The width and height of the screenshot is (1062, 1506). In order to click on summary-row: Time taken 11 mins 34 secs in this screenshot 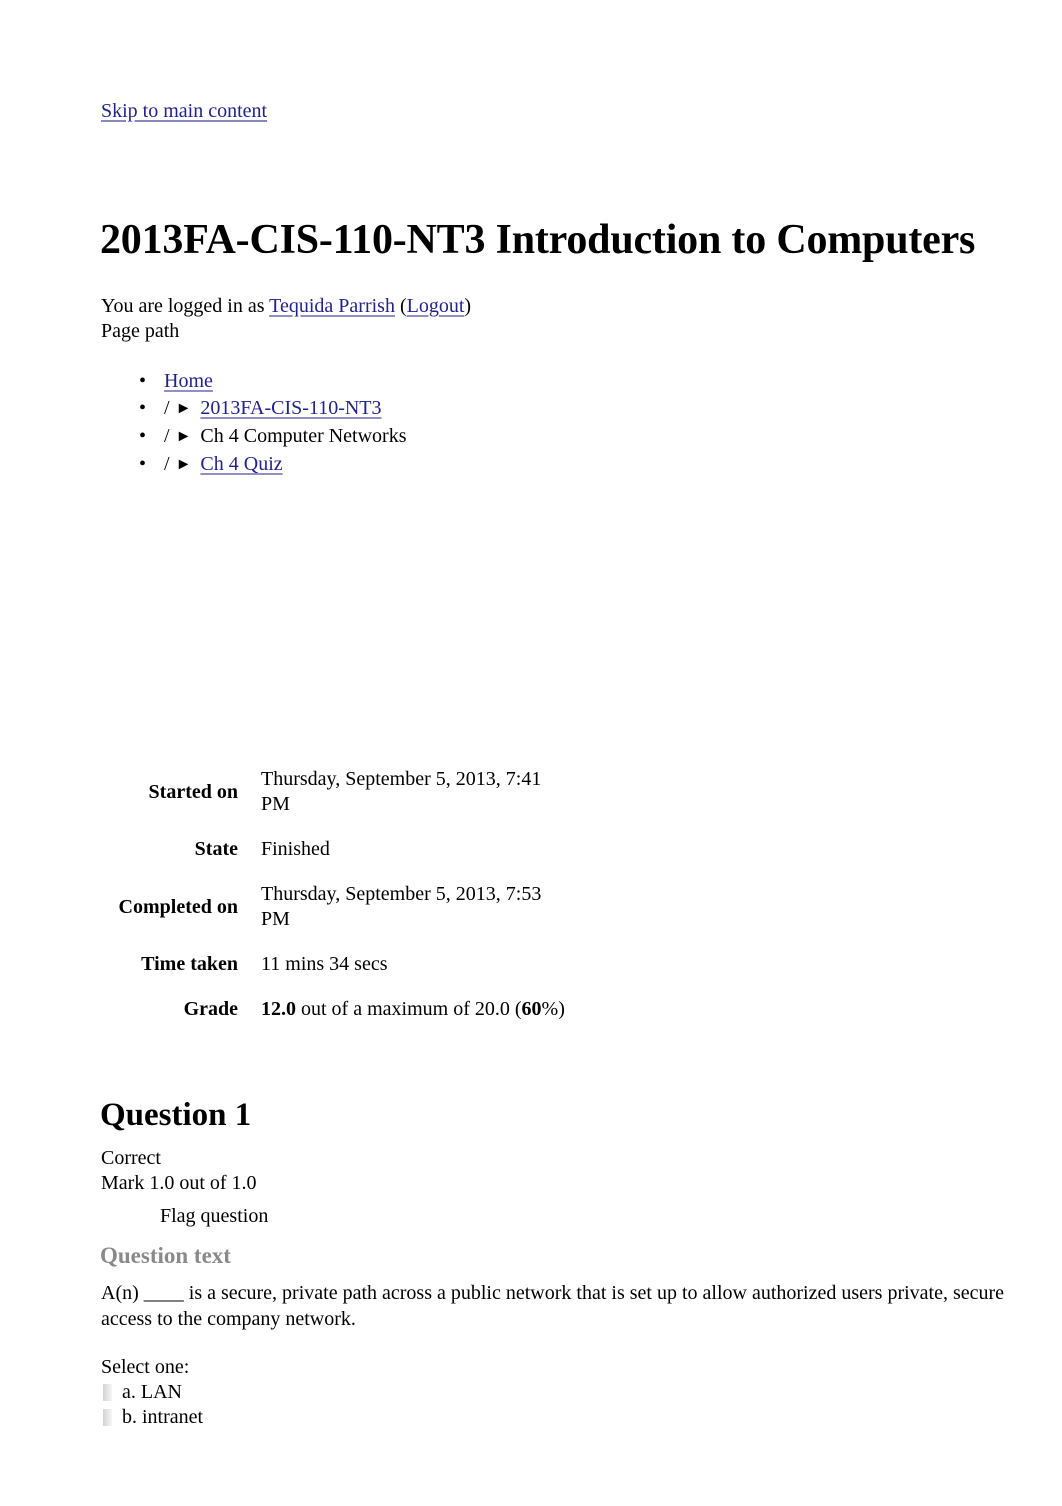, I will do `click(336, 964)`.